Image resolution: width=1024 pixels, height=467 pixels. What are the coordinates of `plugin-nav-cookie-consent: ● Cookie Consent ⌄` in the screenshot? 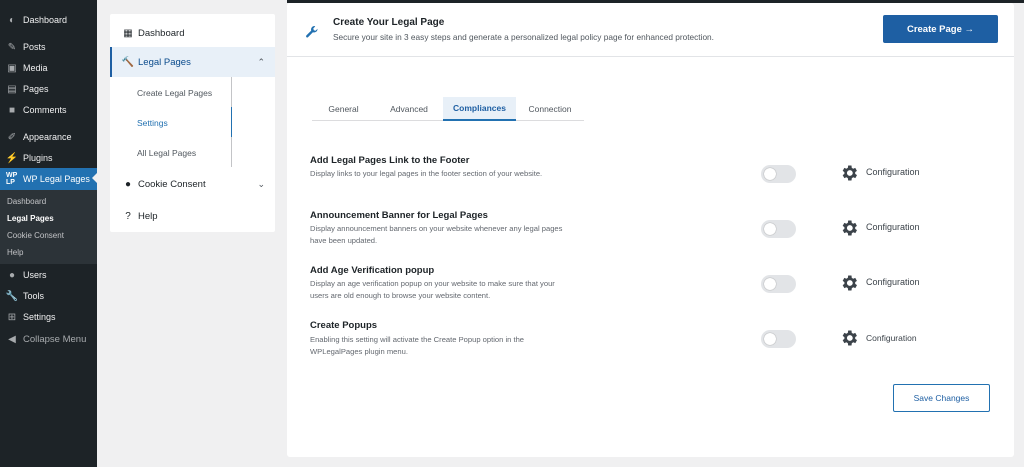 It's located at (192, 184).